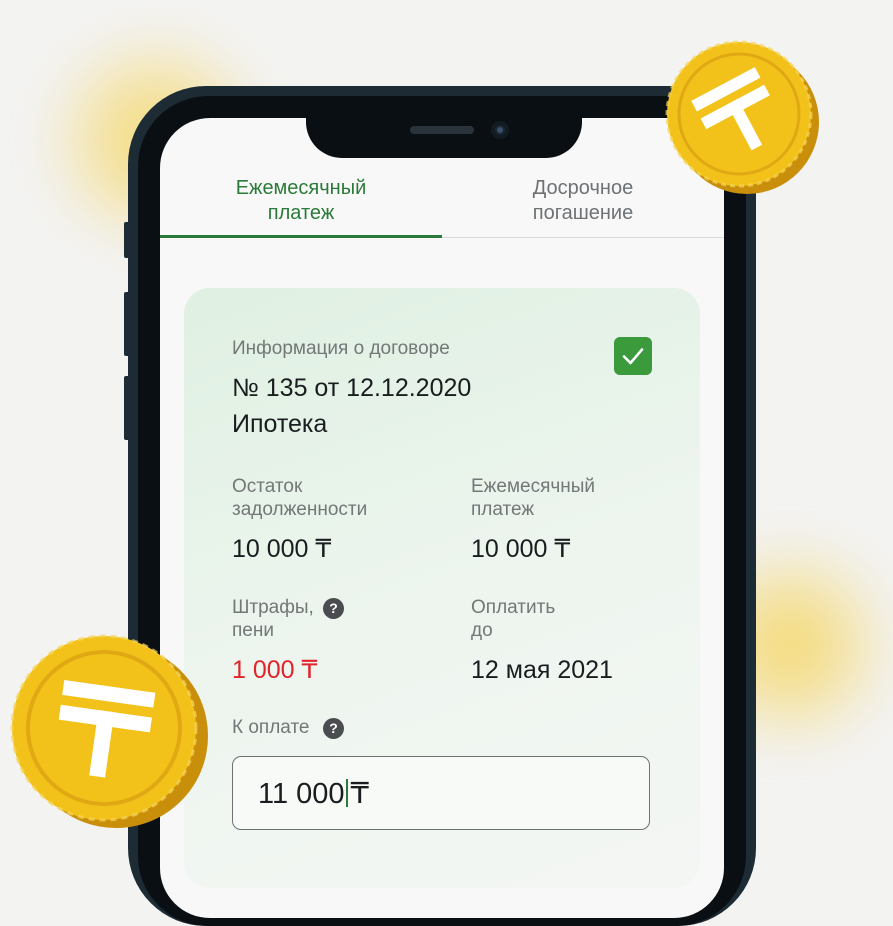 The image size is (893, 926). I want to click on payment-amount-input: 11 000 ₸, so click(441, 793).